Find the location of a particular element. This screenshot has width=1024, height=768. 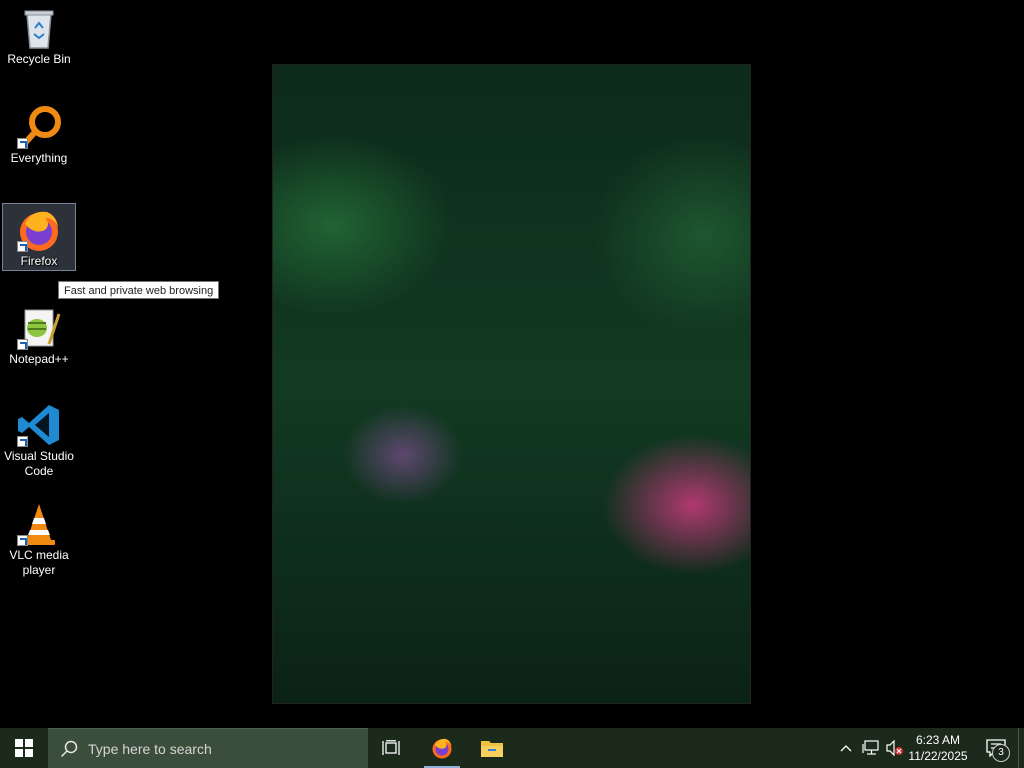

windows-logo-icon is located at coordinates (24, 748).